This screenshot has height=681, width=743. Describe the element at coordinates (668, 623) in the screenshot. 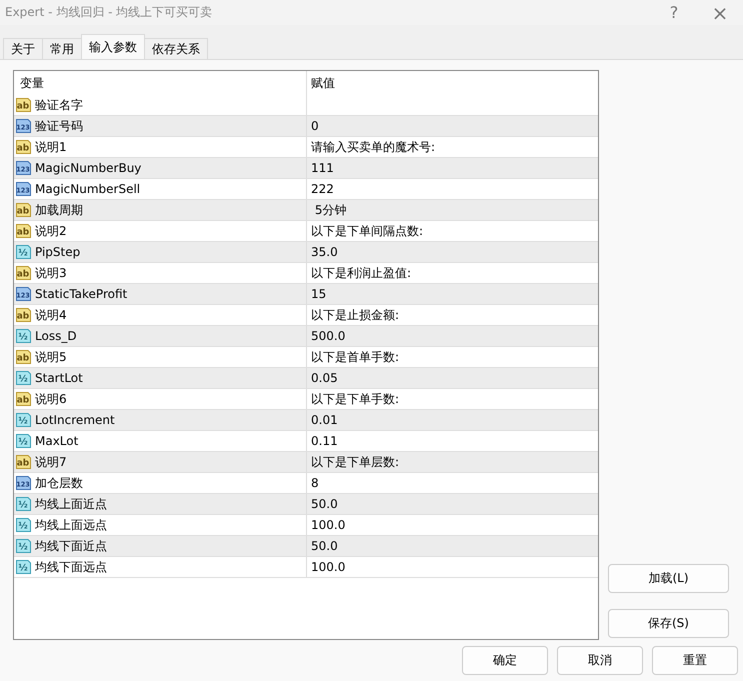

I see `side-button: 保存(S)` at that location.